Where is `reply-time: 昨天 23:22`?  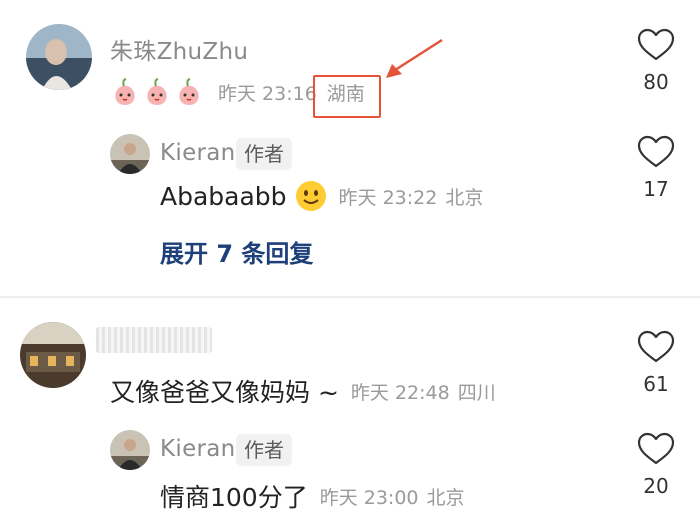
reply-time: 昨天 23:22 is located at coordinates (388, 197).